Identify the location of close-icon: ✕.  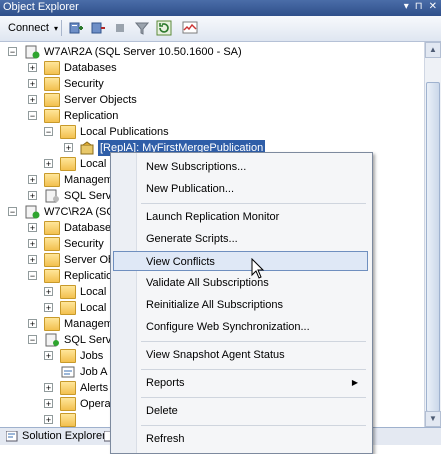
(433, 6).